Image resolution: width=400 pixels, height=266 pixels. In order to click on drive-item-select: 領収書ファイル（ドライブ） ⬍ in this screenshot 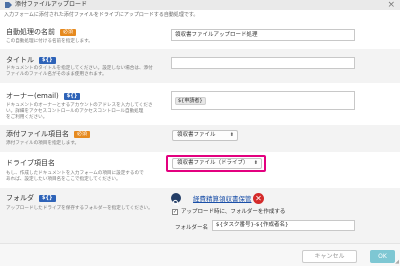, I will do `click(217, 163)`.